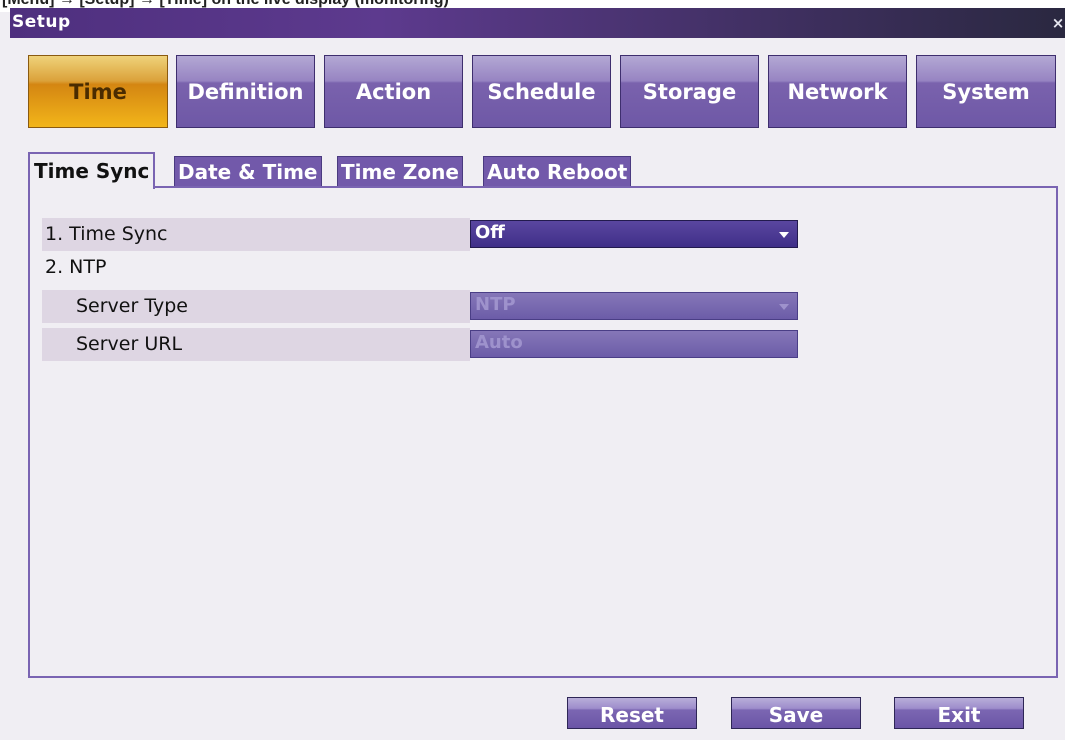  What do you see at coordinates (541, 91) in the screenshot?
I see `tab-schedule: Schedule` at bounding box center [541, 91].